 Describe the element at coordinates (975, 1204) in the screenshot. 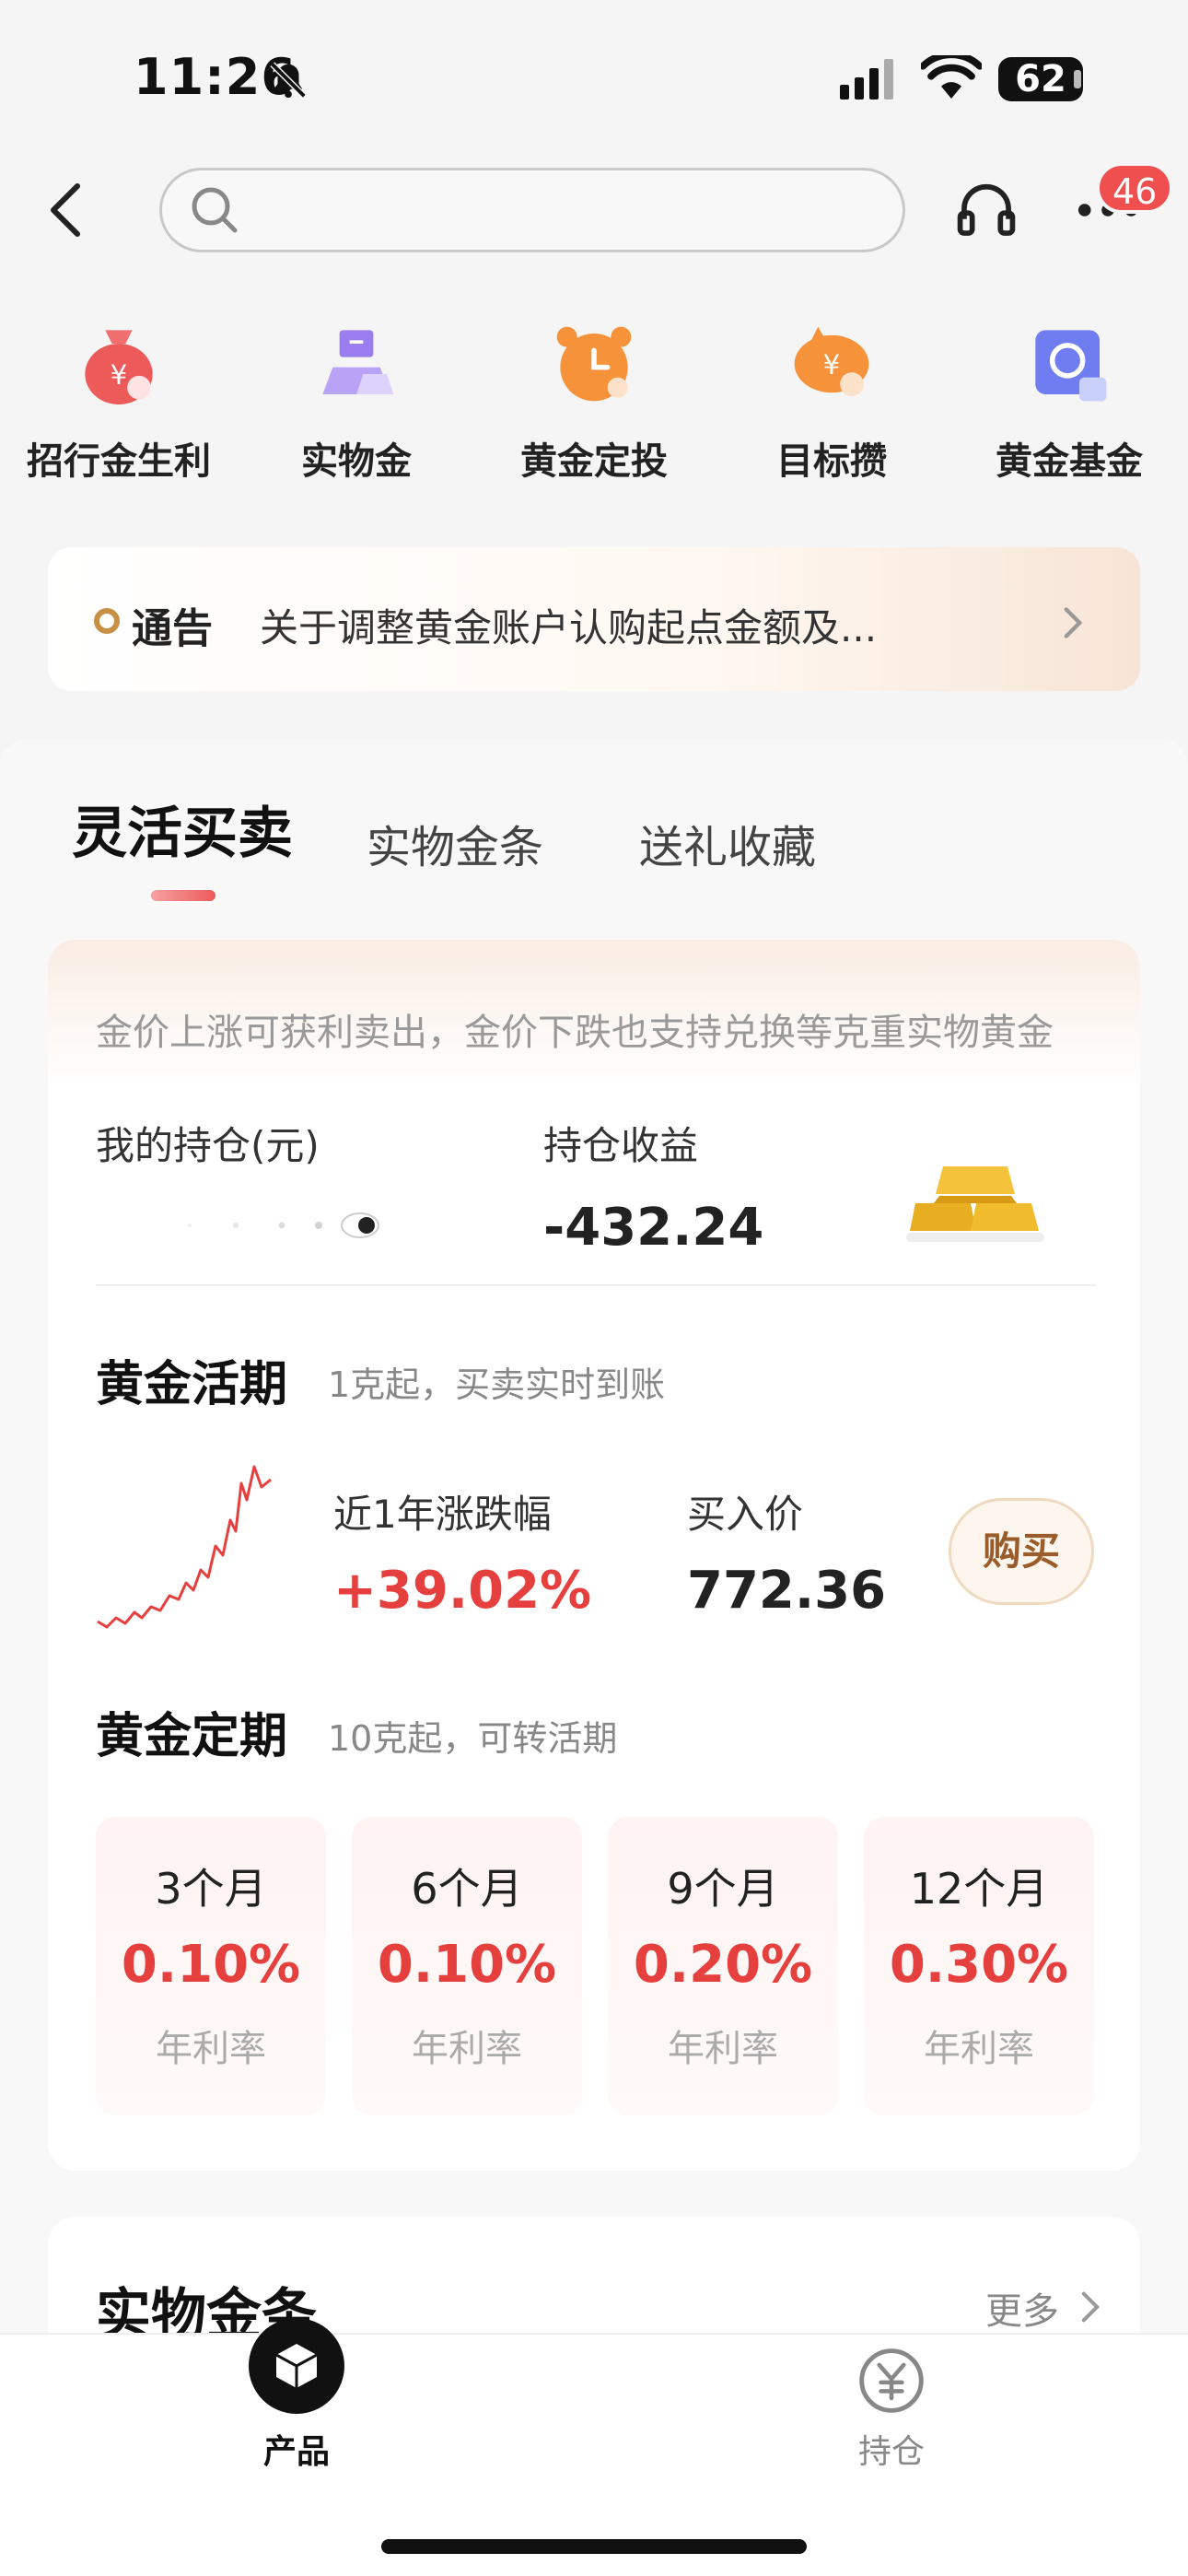

I see `gold-bars-icon` at that location.